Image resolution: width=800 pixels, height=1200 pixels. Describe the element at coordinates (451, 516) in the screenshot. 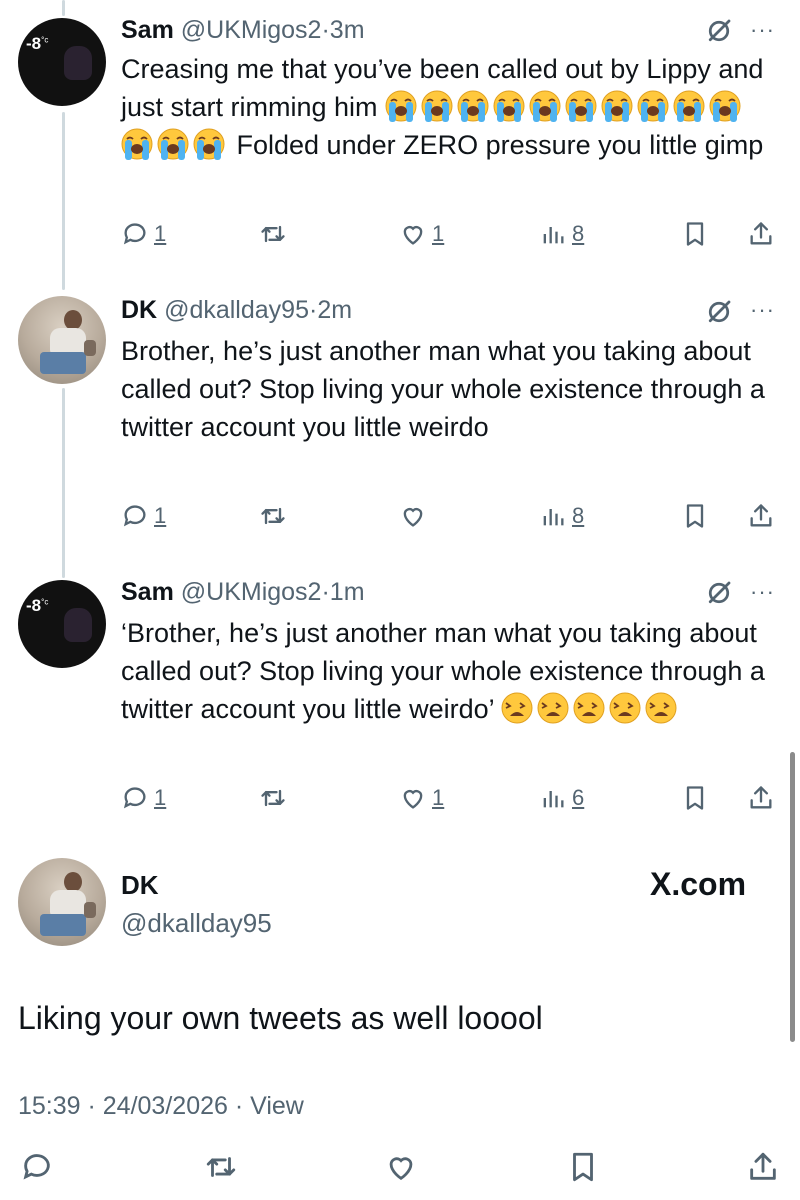

I see `tweet-actions: 1 8` at that location.